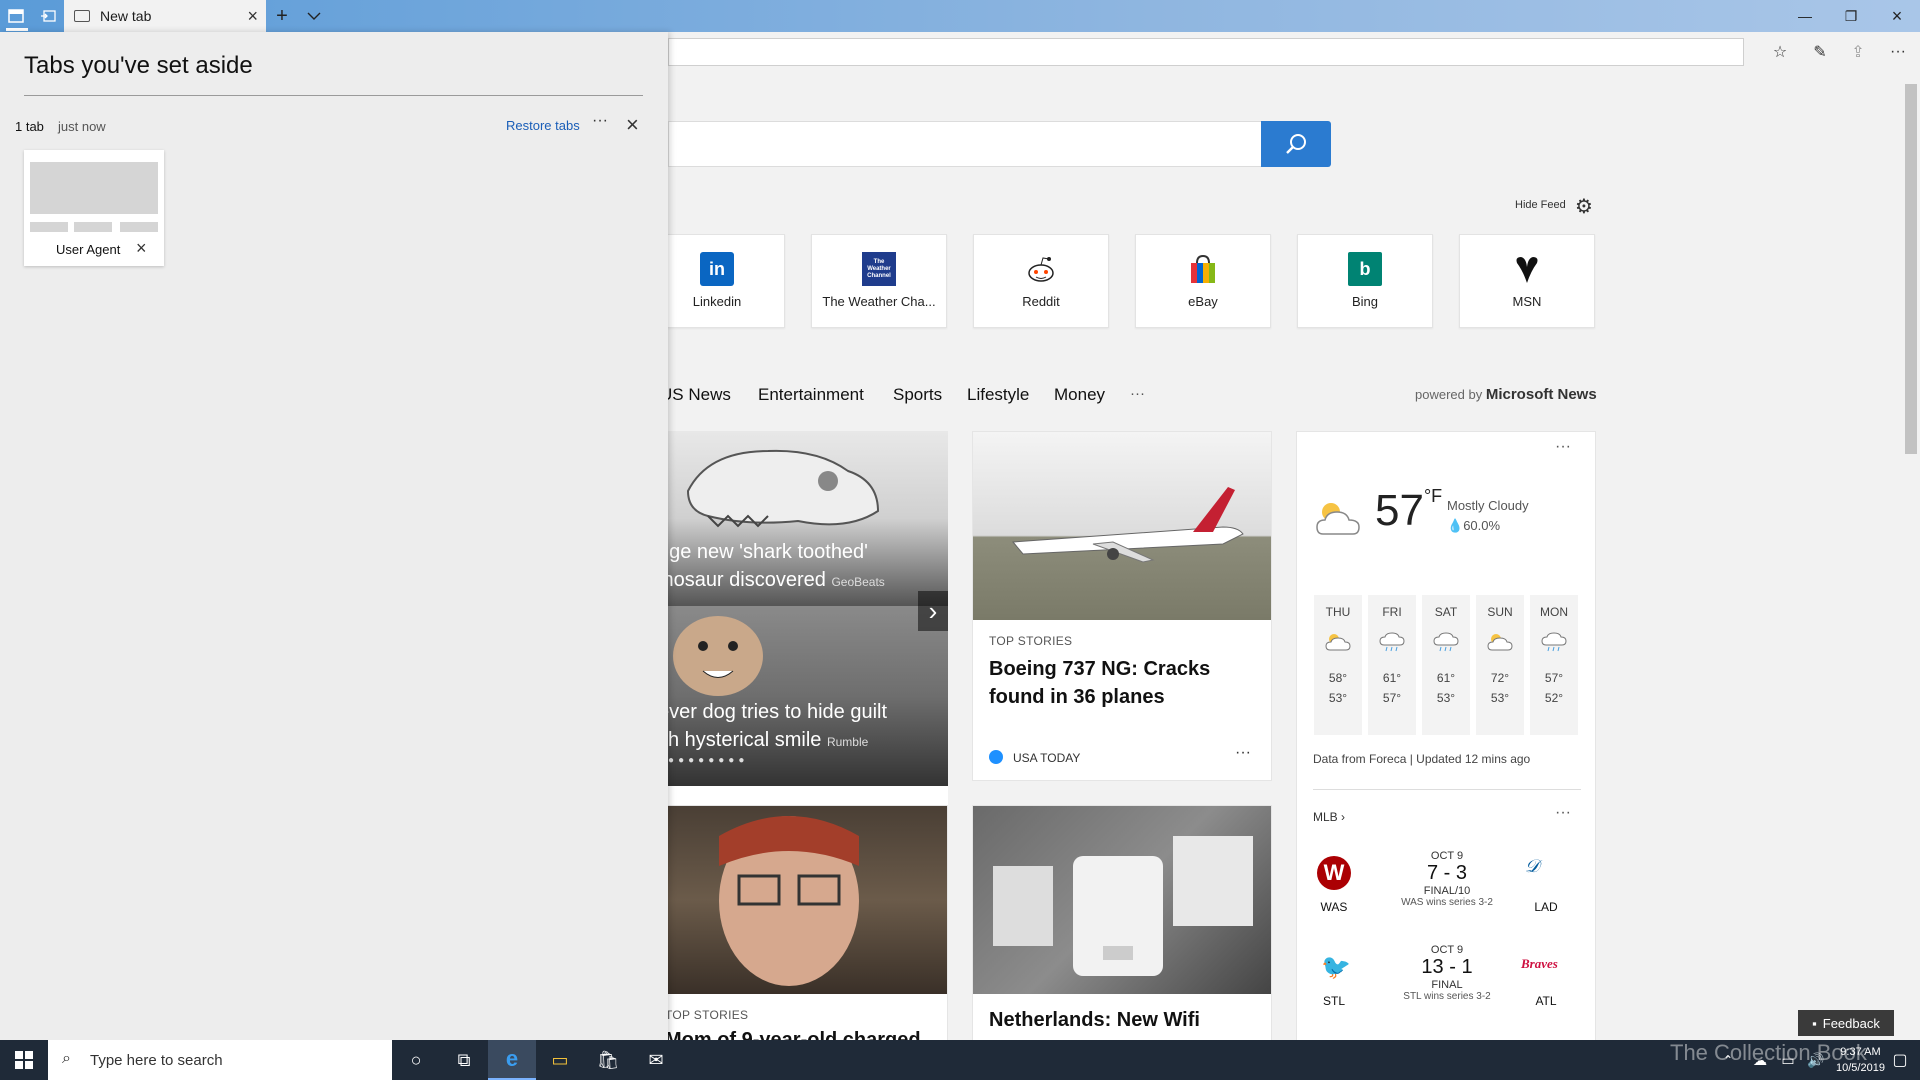 Image resolution: width=1920 pixels, height=1080 pixels. I want to click on partly-cloudy-icon, so click(1338, 644).